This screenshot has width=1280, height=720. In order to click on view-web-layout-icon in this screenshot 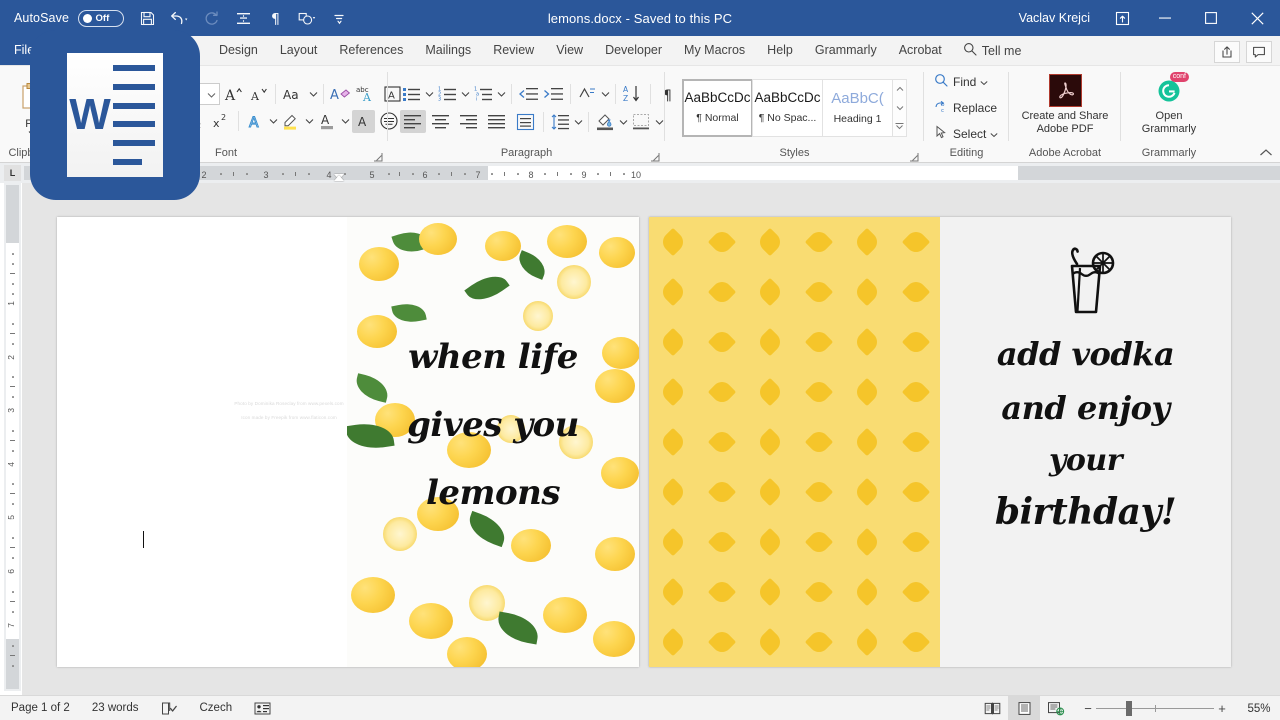, I will do `click(1056, 708)`.